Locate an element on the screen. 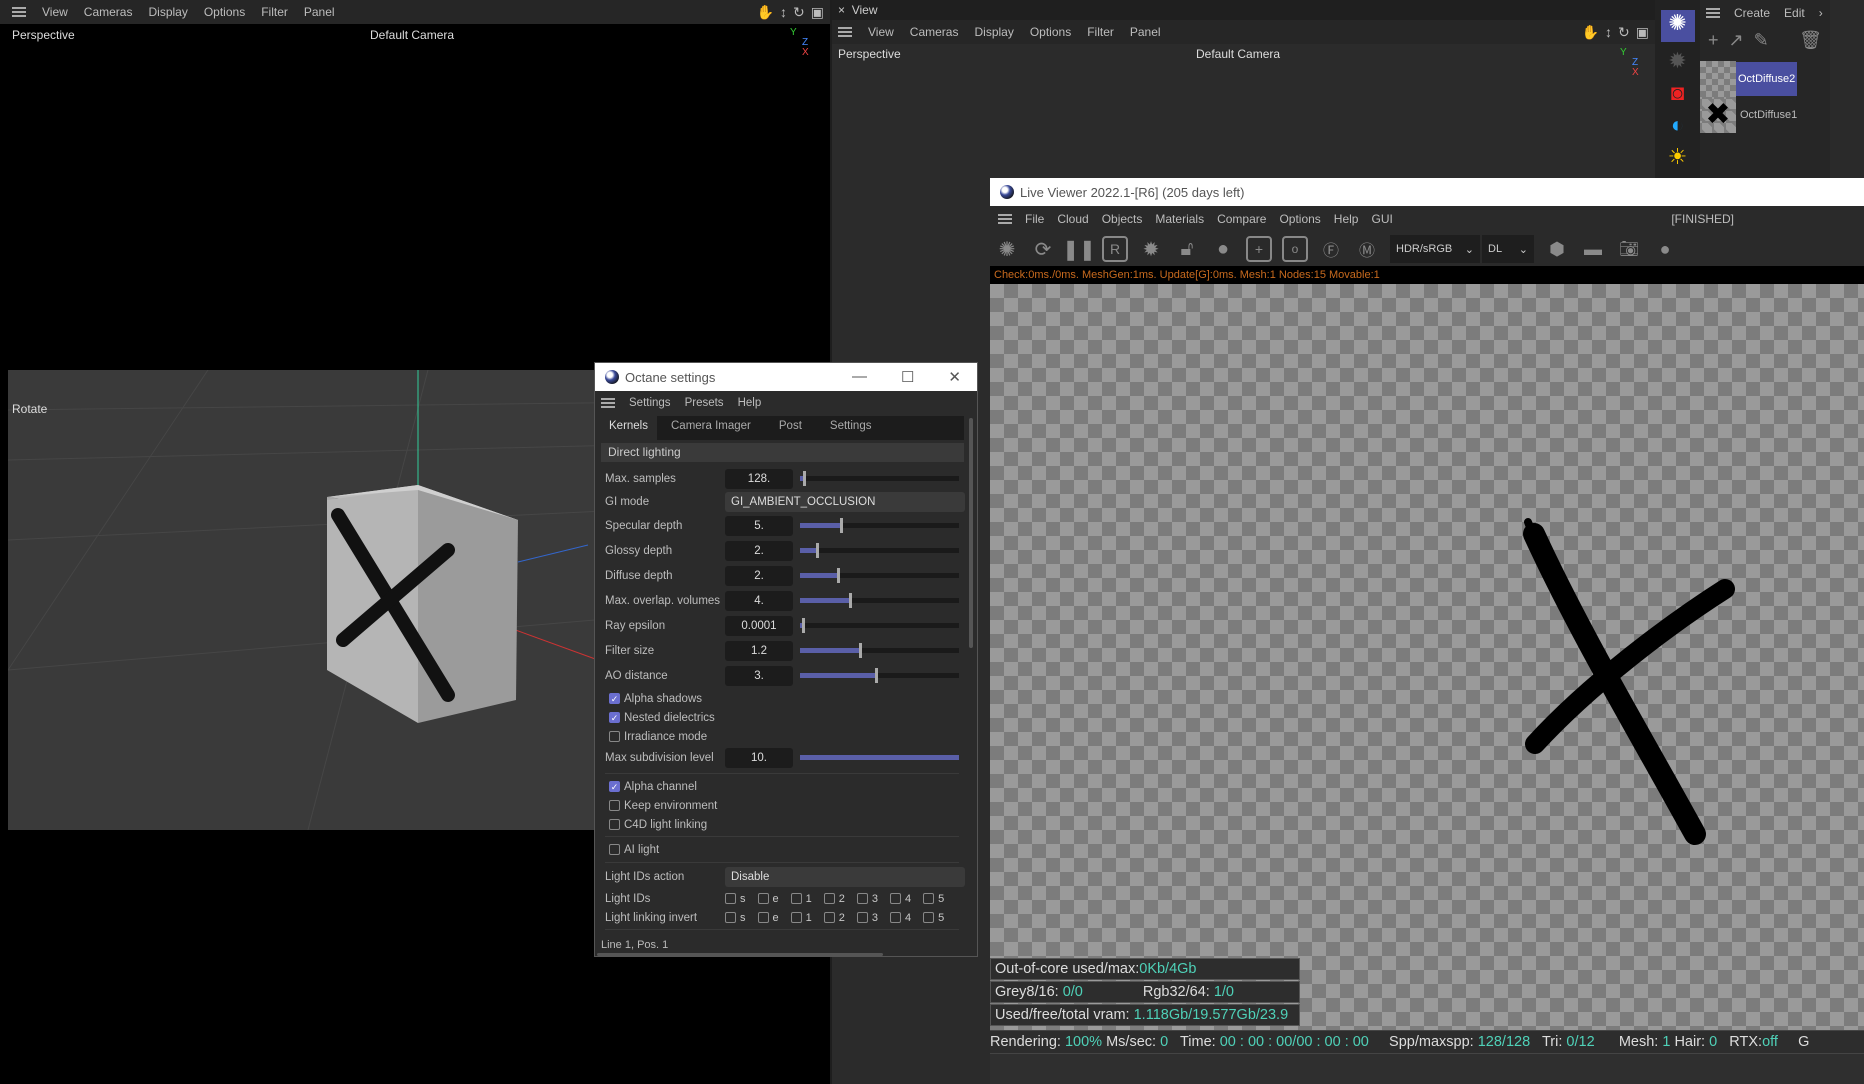 The height and width of the screenshot is (1084, 1864). horizontal-scrollbar is located at coordinates (740, 954).